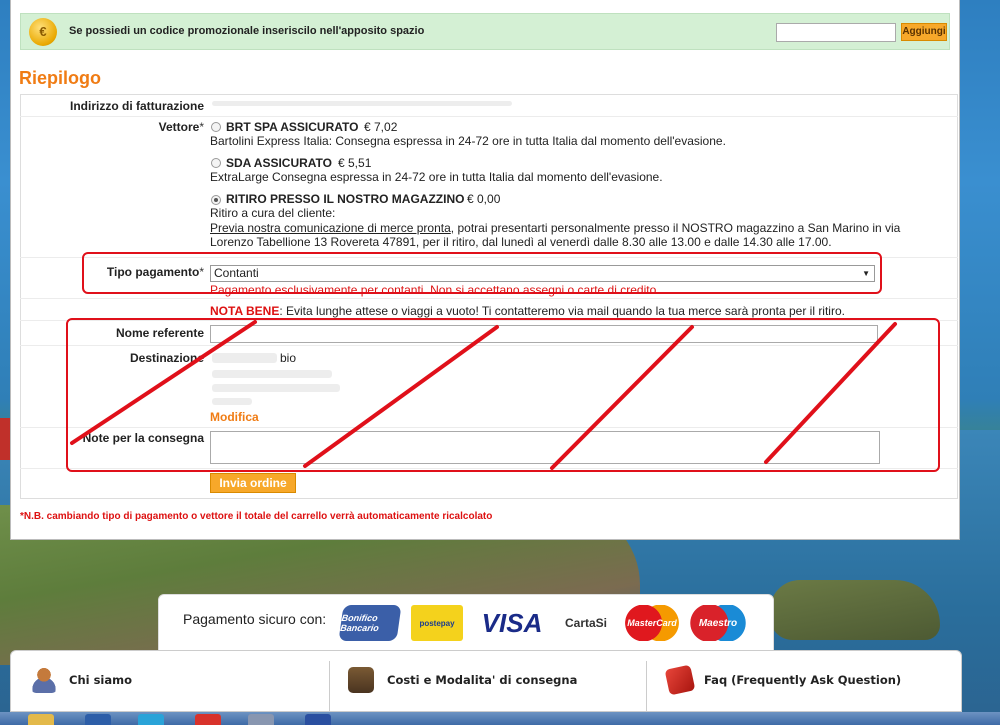 This screenshot has height=725, width=1000. What do you see at coordinates (437, 623) in the screenshot?
I see `postepay-logo: postepay` at bounding box center [437, 623].